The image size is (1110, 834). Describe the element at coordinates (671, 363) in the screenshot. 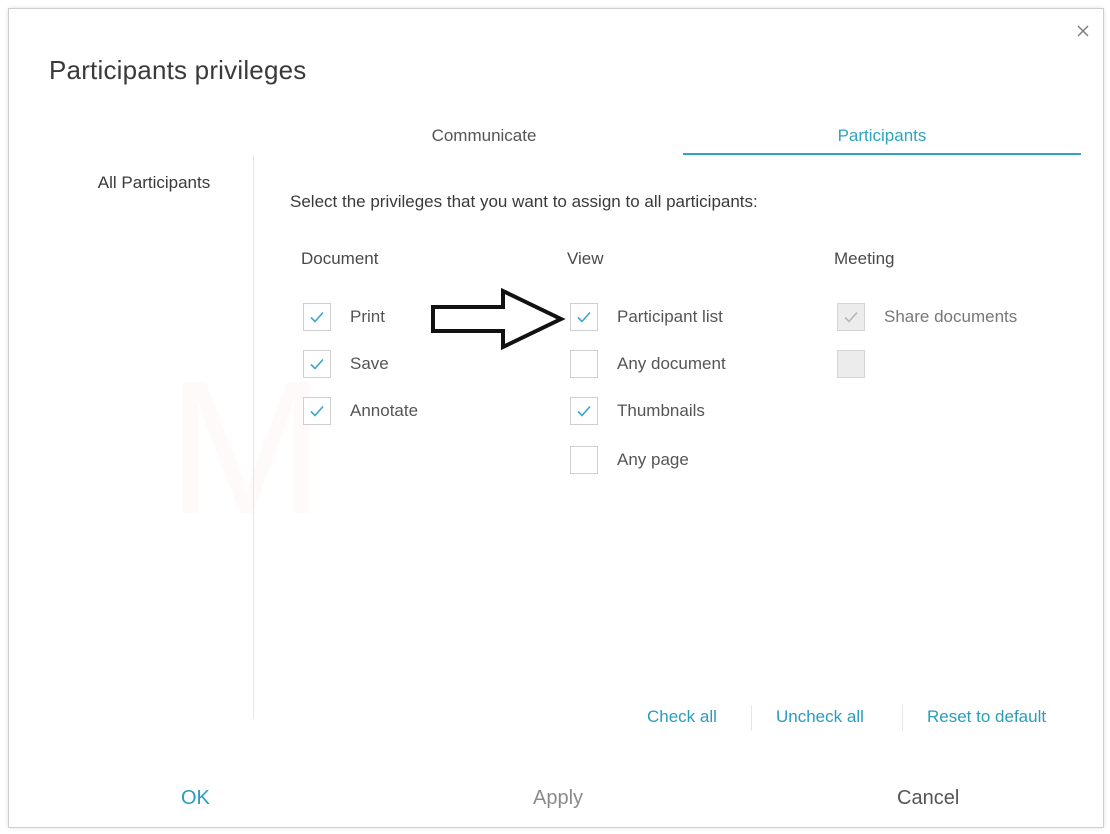

I see `checkbox-label-any-document: Any document` at that location.